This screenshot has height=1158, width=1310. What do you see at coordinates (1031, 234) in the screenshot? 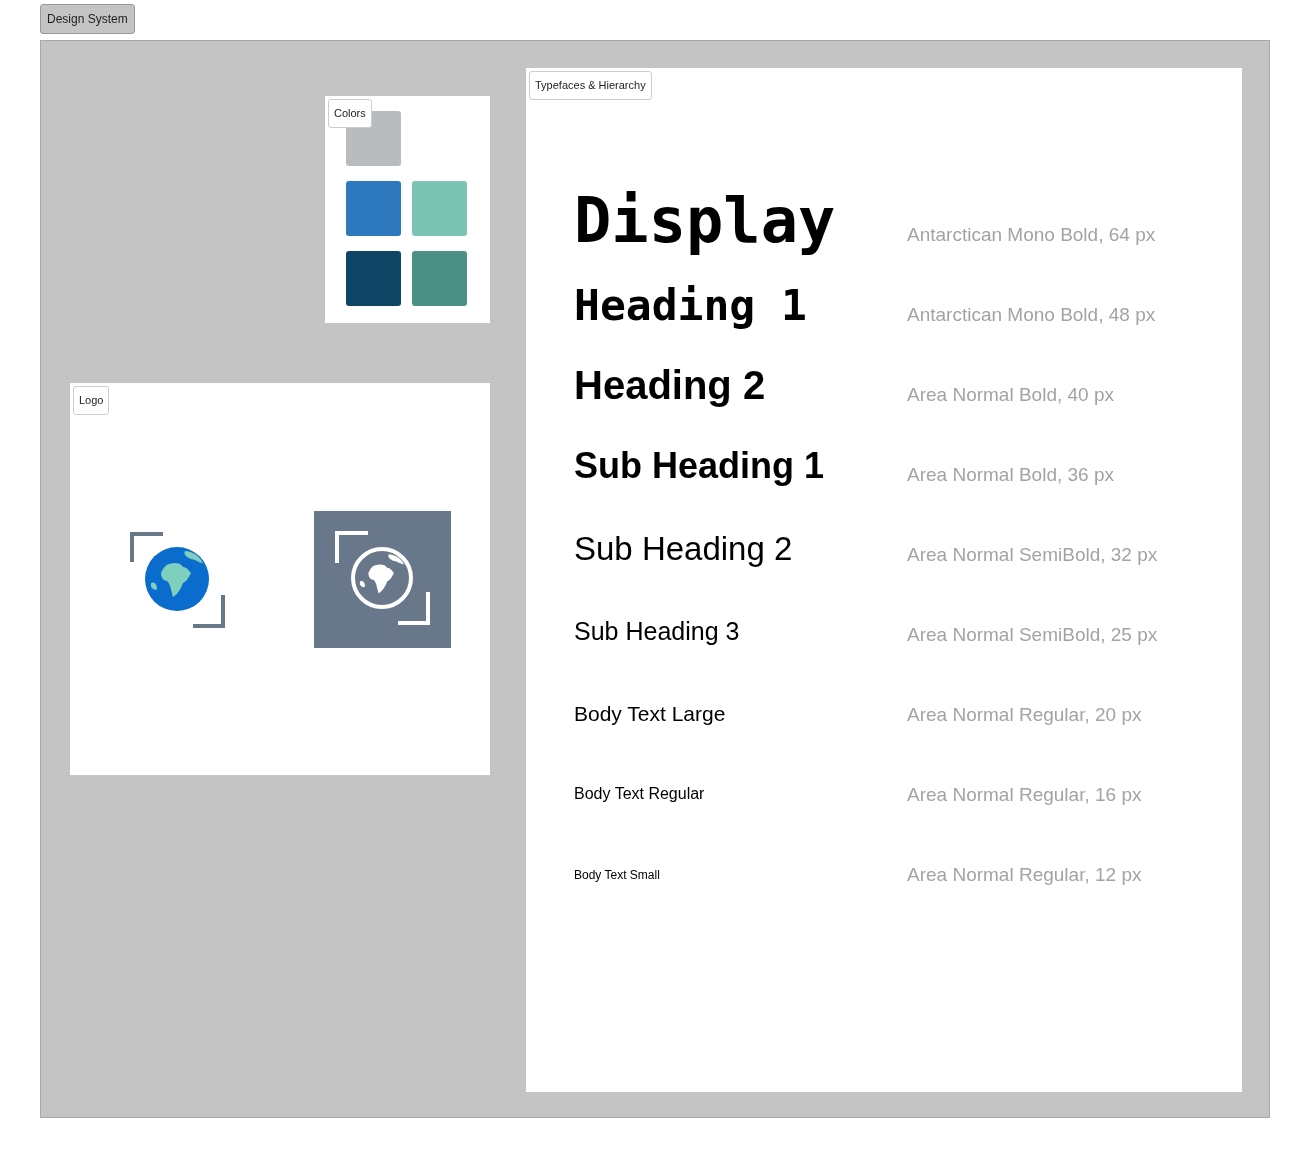
I see `type-spec: Antarctican Mono Bold, 64 px` at bounding box center [1031, 234].